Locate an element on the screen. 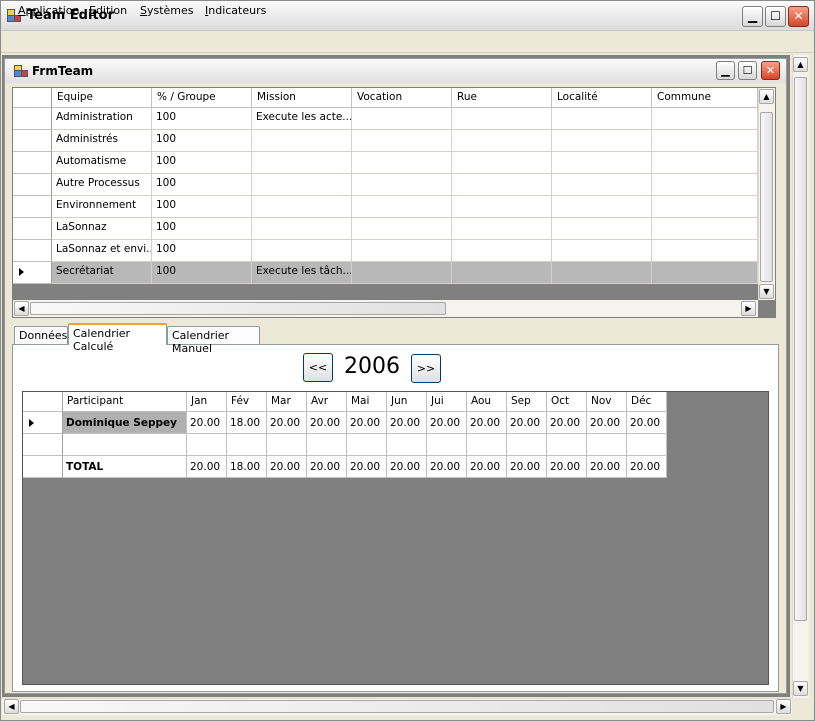  team-grid-vscroll-thumb is located at coordinates (766, 197).